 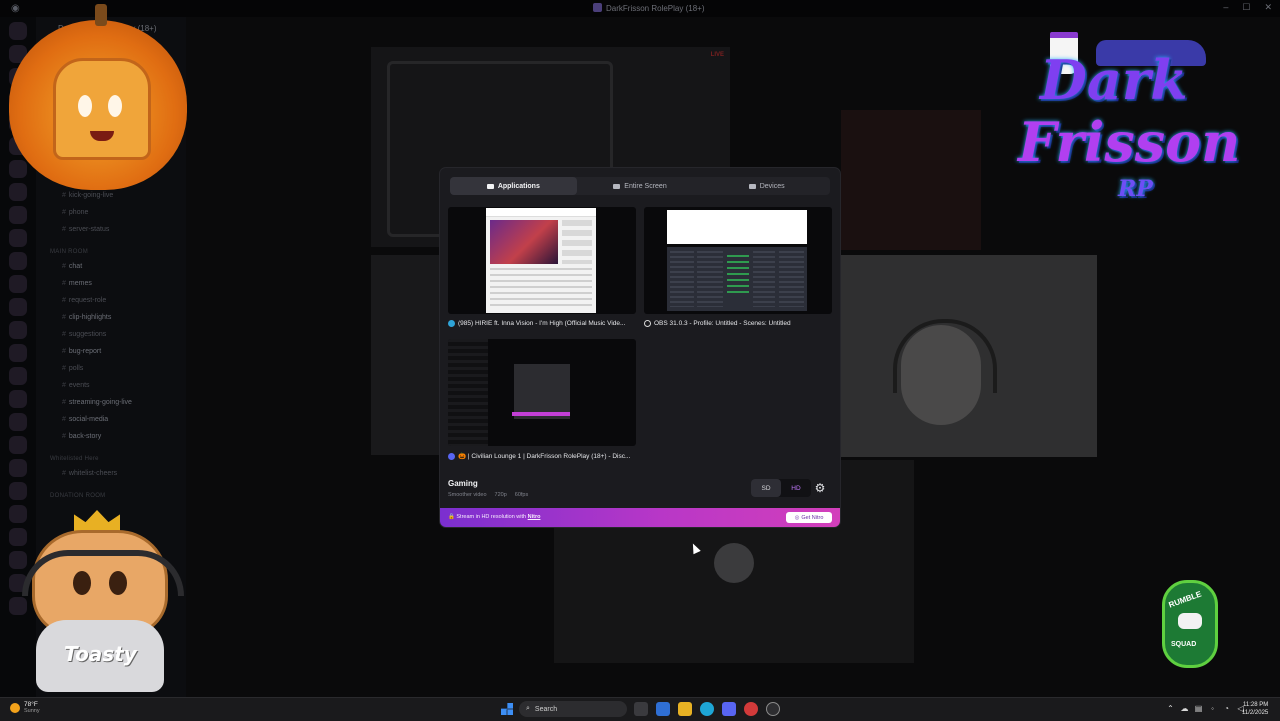 I want to click on gamepad-icon, so click(x=1190, y=621).